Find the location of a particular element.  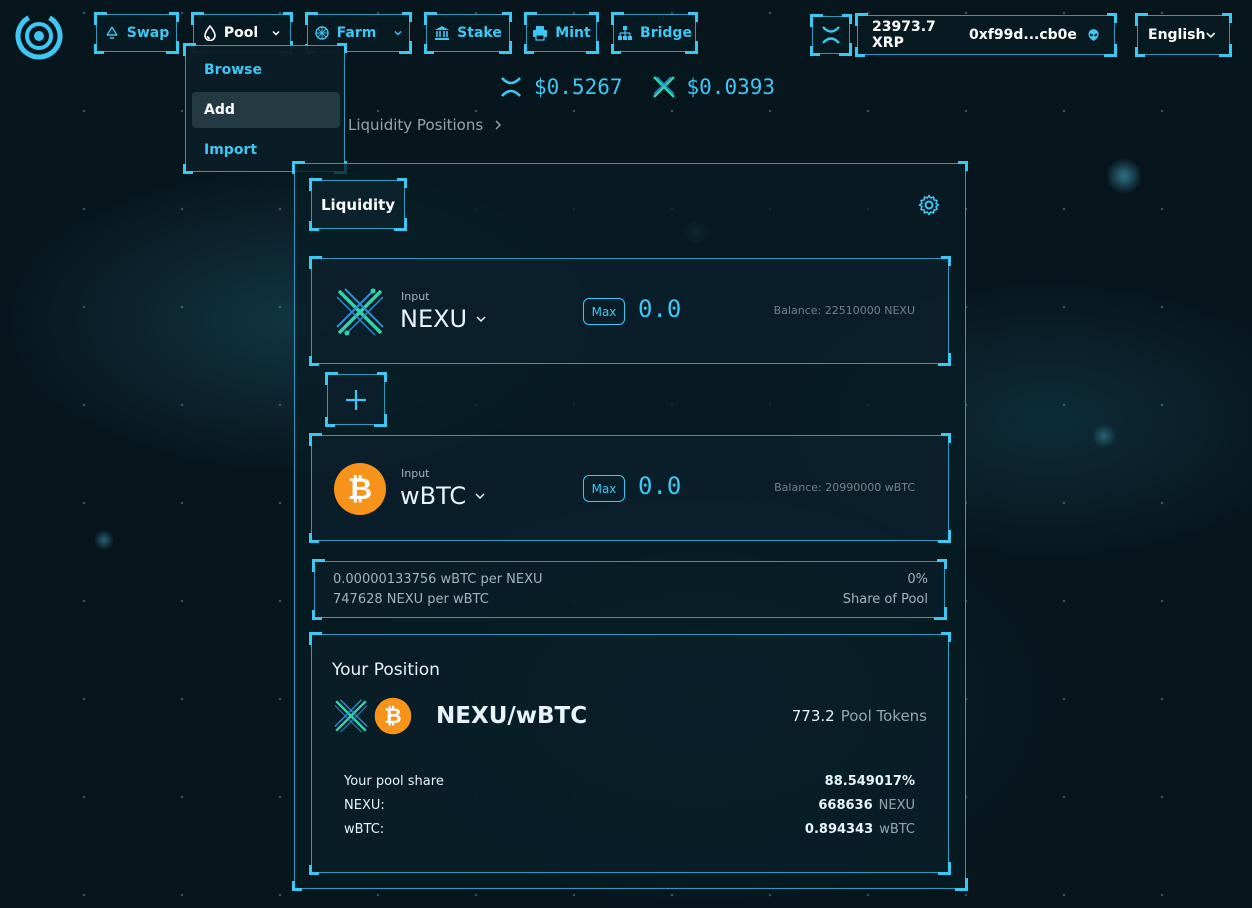

token-a-input-label: Input is located at coordinates (415, 296).